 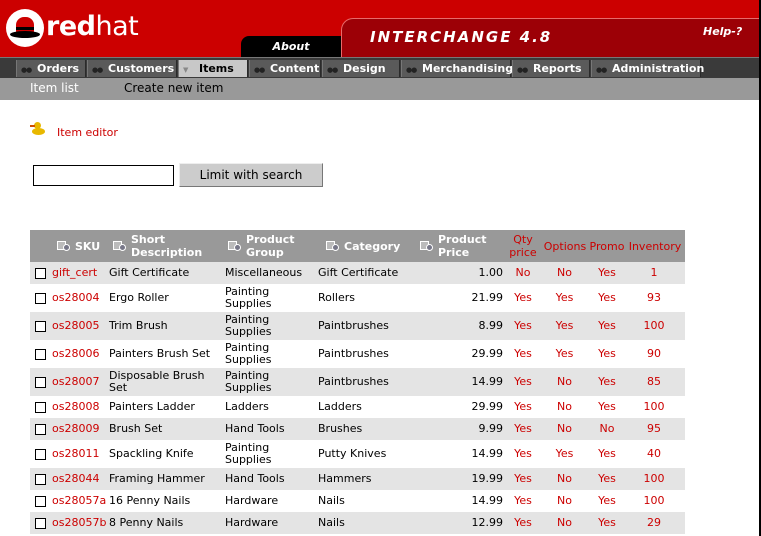 I want to click on cell-inventory: 1, so click(x=654, y=272).